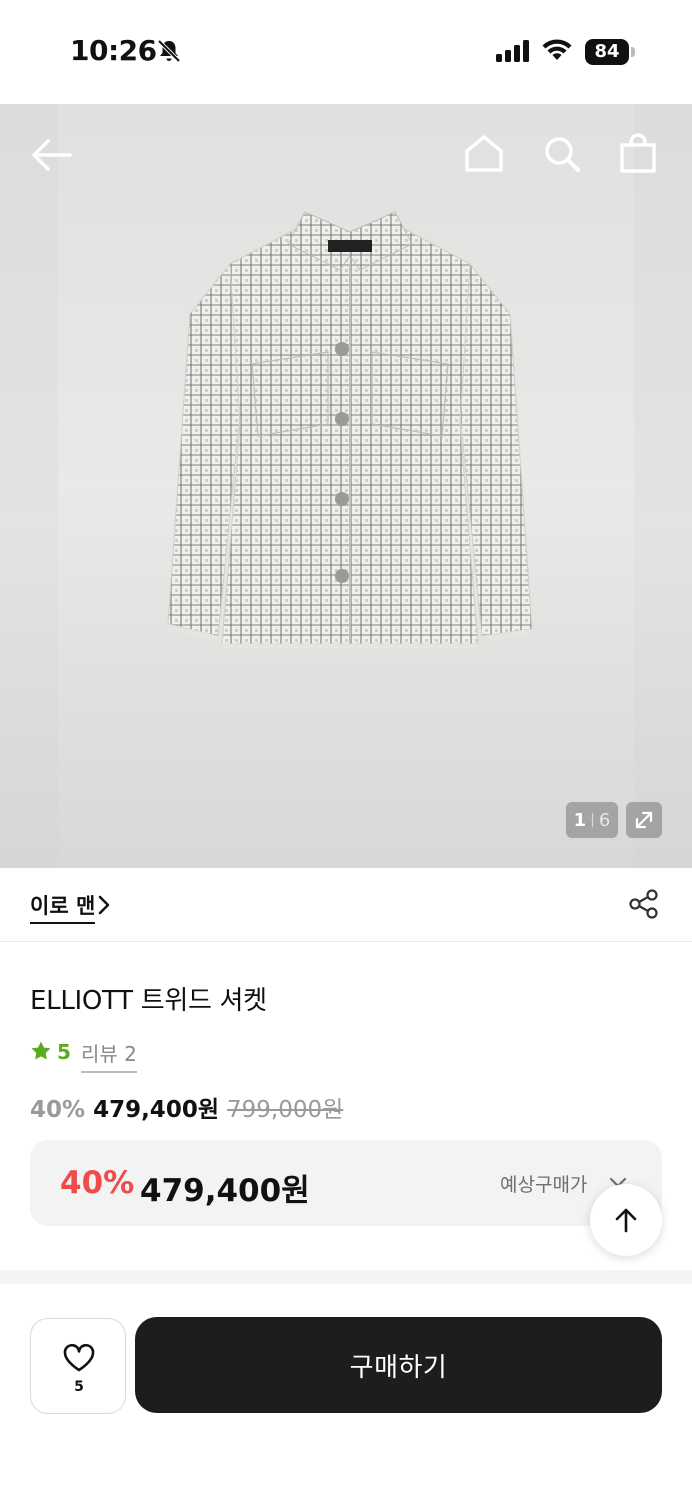  What do you see at coordinates (79, 1387) in the screenshot?
I see `like-count: 5` at bounding box center [79, 1387].